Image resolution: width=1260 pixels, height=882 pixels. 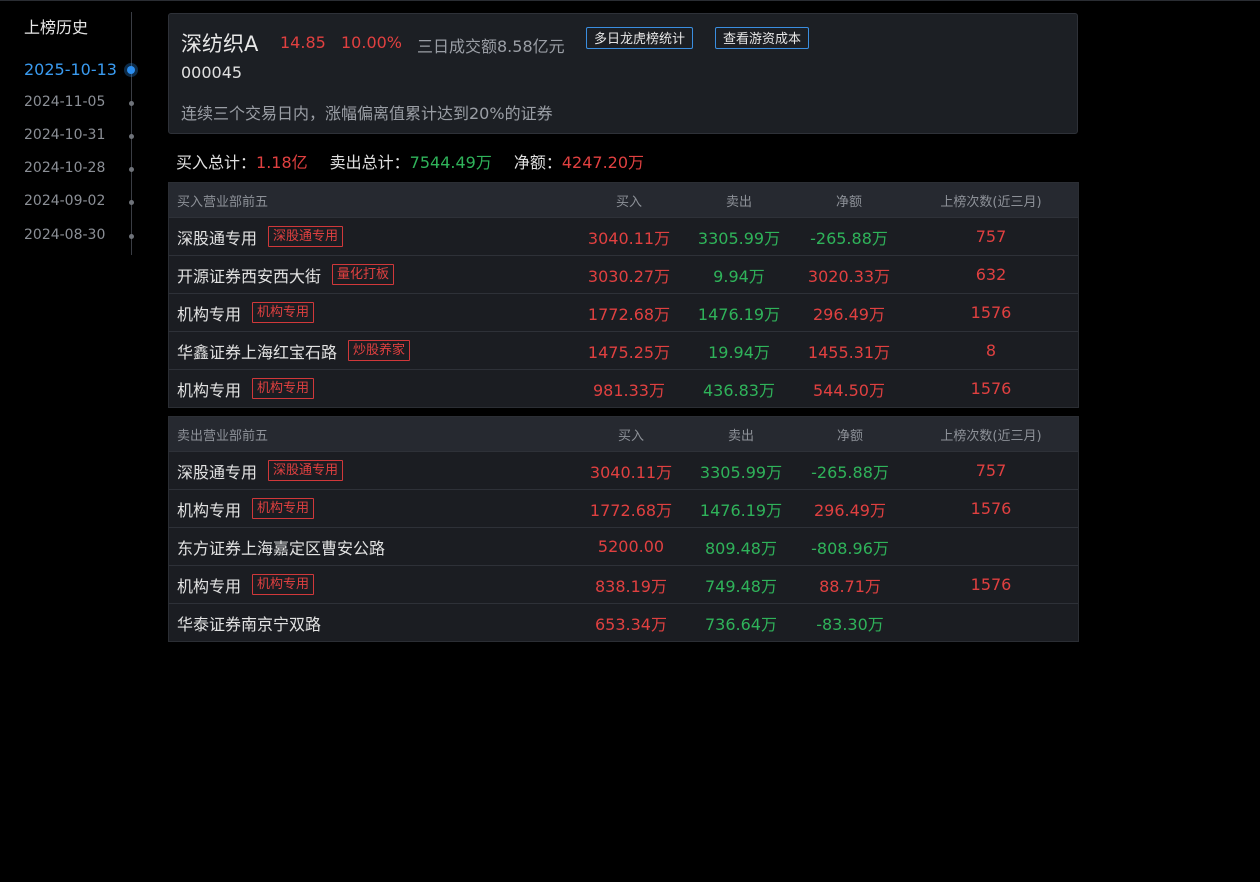 I want to click on sell-amount: 736.64万, so click(x=741, y=624).